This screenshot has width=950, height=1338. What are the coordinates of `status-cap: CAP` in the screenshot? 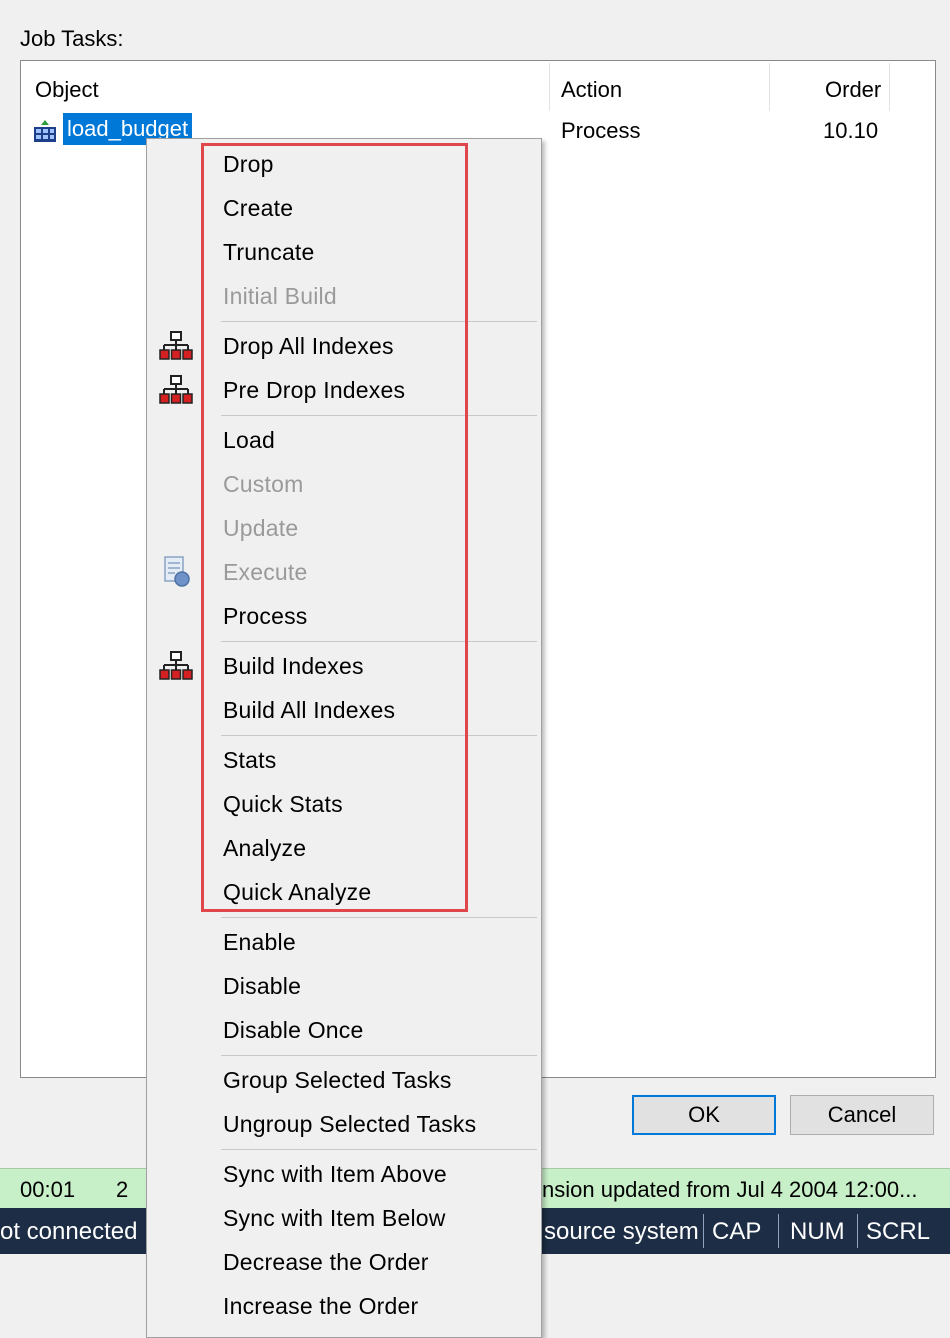 It's located at (737, 1231).